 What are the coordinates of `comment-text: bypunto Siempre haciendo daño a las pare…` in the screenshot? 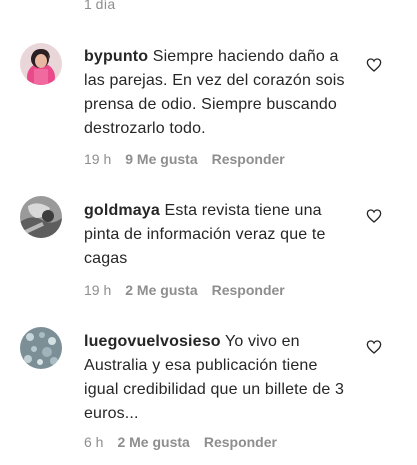 It's located at (220, 93).